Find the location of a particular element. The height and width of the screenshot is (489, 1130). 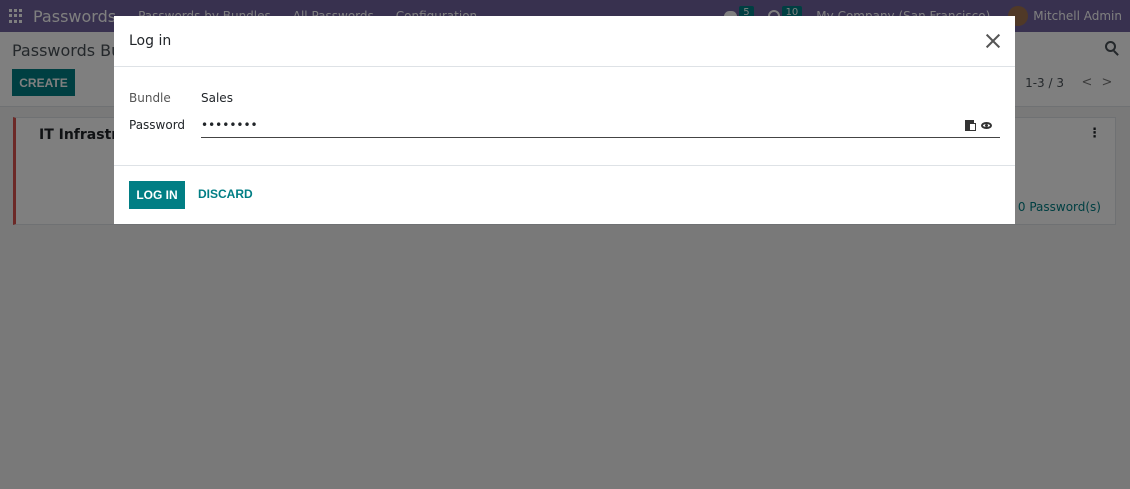

bundle-label: Bundle is located at coordinates (150, 98).